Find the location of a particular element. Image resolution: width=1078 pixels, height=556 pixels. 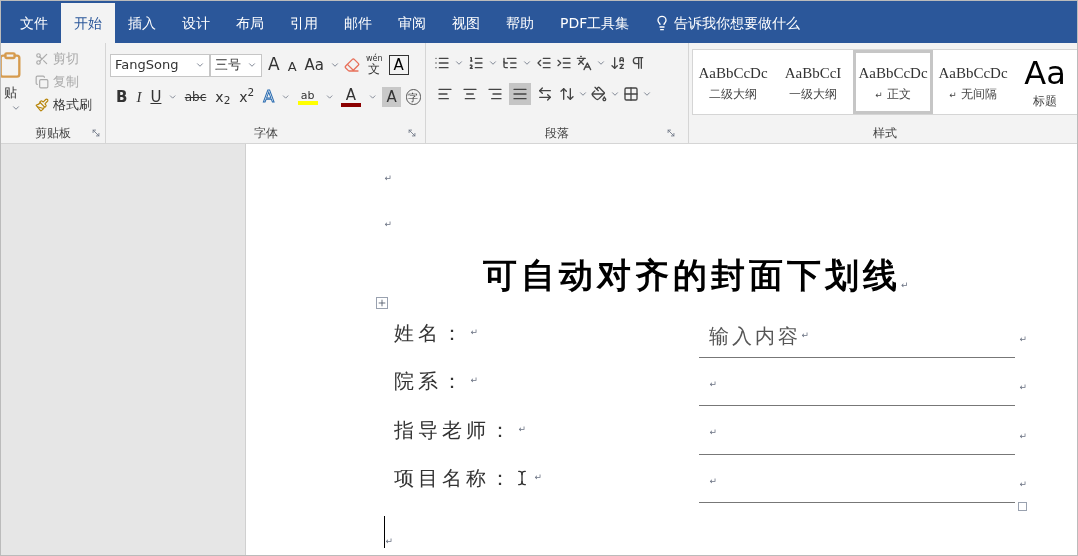

ribbon-tab: 帮助 is located at coordinates (520, 23).